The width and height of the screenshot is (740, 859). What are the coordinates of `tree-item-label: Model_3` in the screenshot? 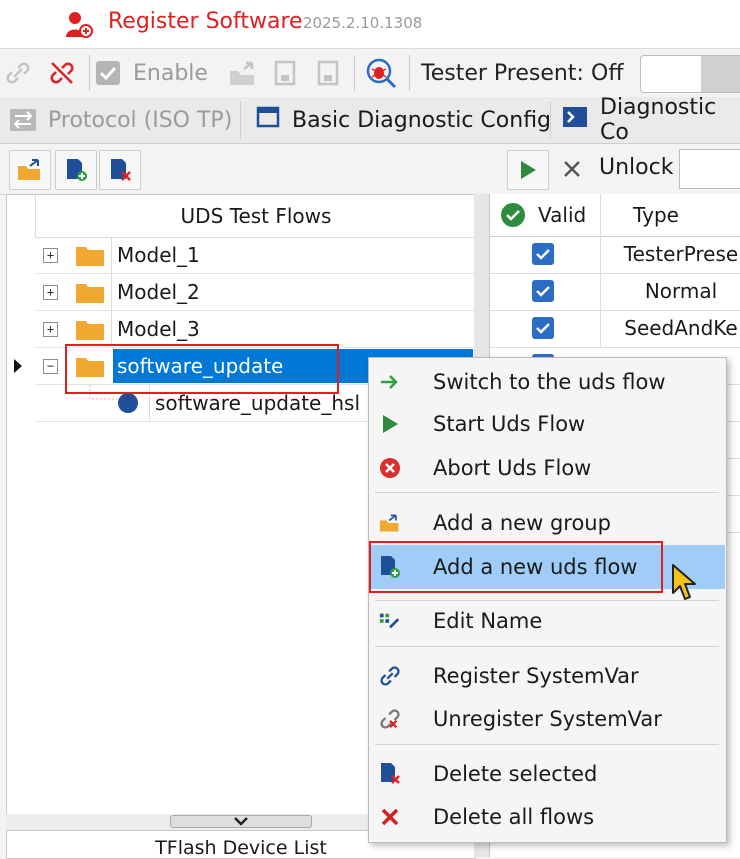 It's located at (158, 329).